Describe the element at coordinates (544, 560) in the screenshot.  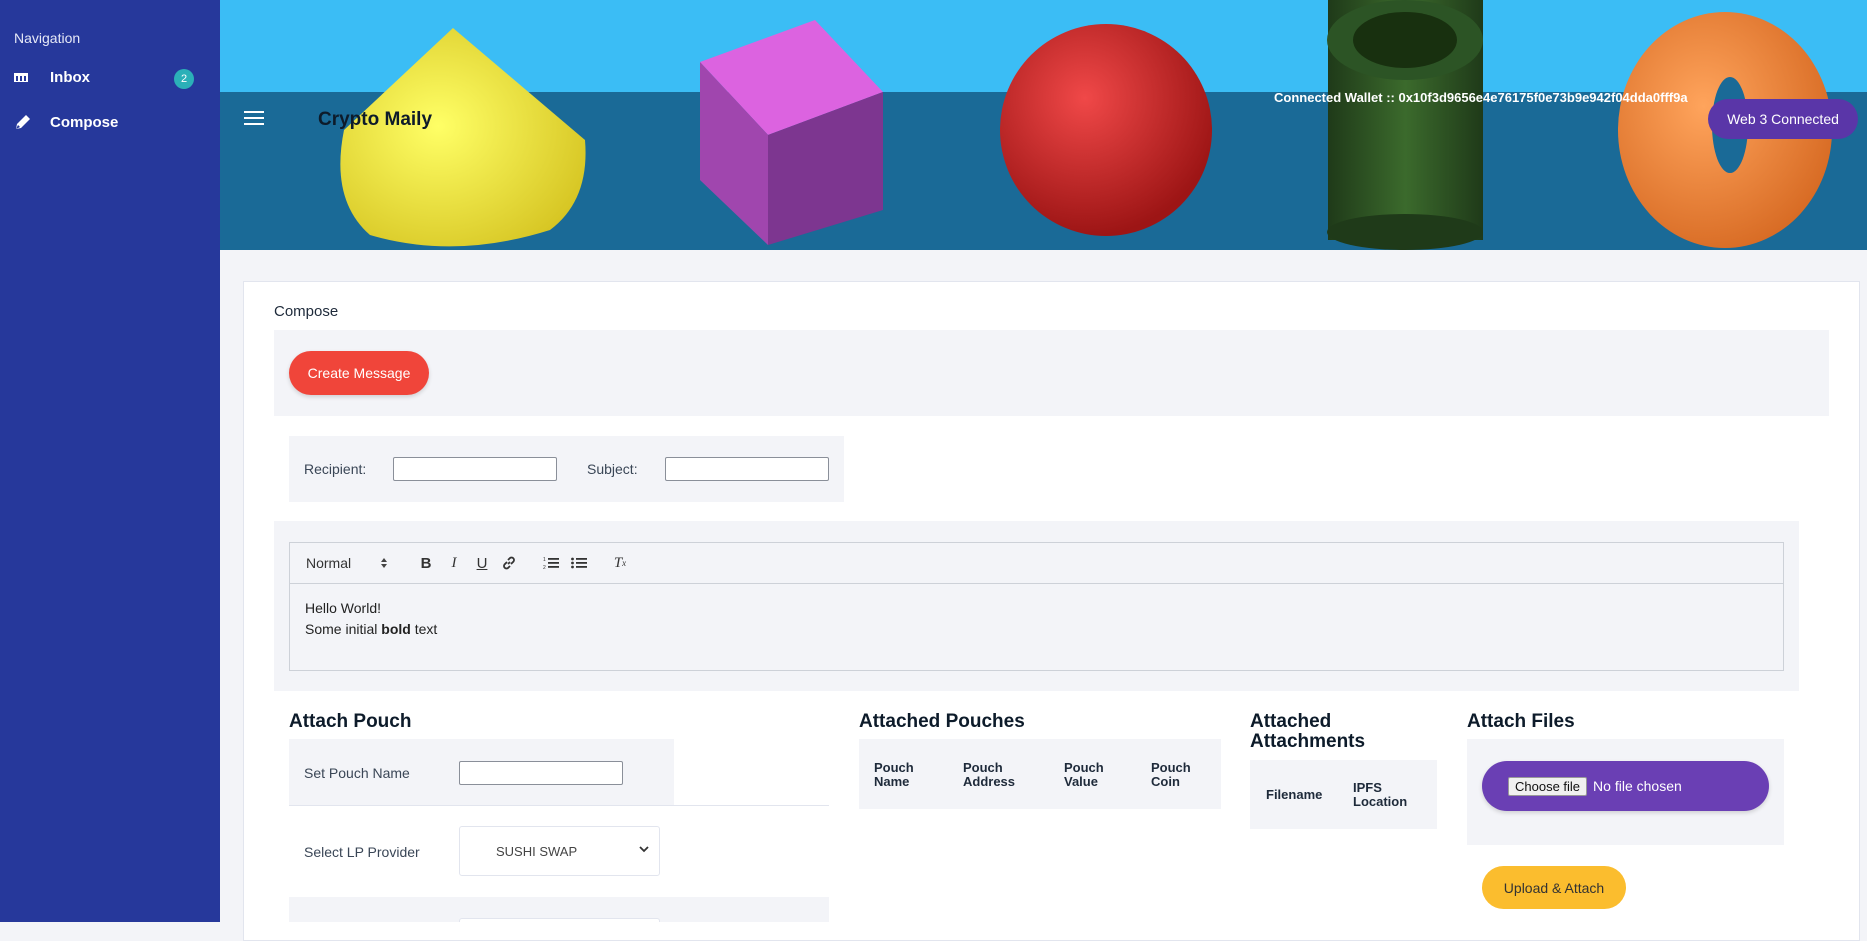
I see `svg-text: 1` at that location.